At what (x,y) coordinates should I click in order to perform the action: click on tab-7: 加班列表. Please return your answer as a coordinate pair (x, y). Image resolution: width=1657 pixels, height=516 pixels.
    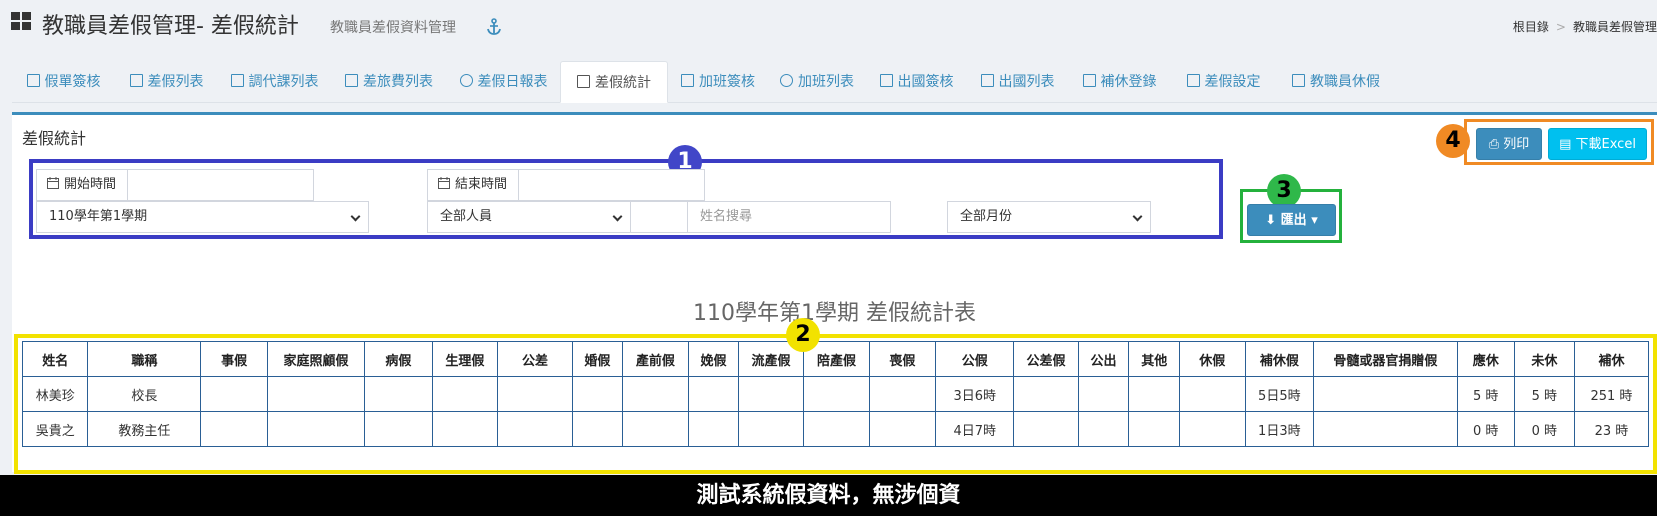
    Looking at the image, I should click on (817, 82).